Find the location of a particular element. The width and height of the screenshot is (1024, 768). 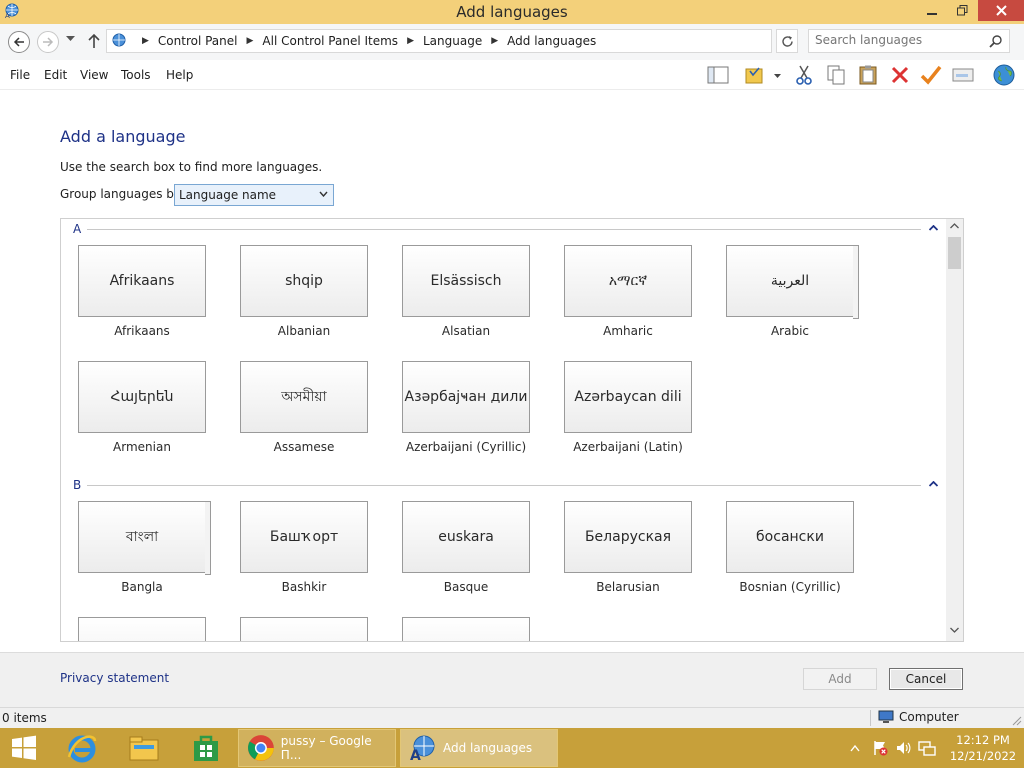

breadcrumb-all-items: All Control Panel Items is located at coordinates (330, 41).